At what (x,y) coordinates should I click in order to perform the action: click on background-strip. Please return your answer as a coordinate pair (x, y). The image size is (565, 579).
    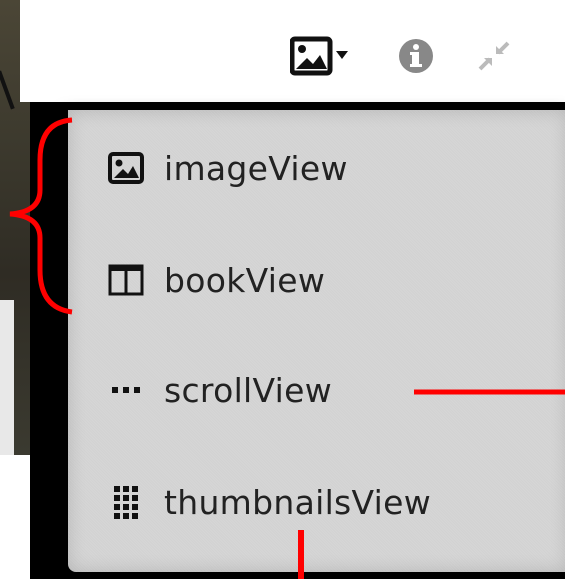
    Looking at the image, I should click on (7, 377).